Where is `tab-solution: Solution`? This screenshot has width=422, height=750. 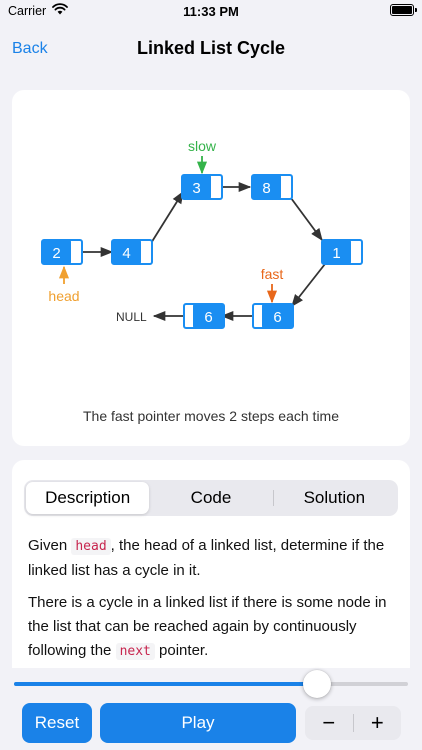 tab-solution: Solution is located at coordinates (334, 498).